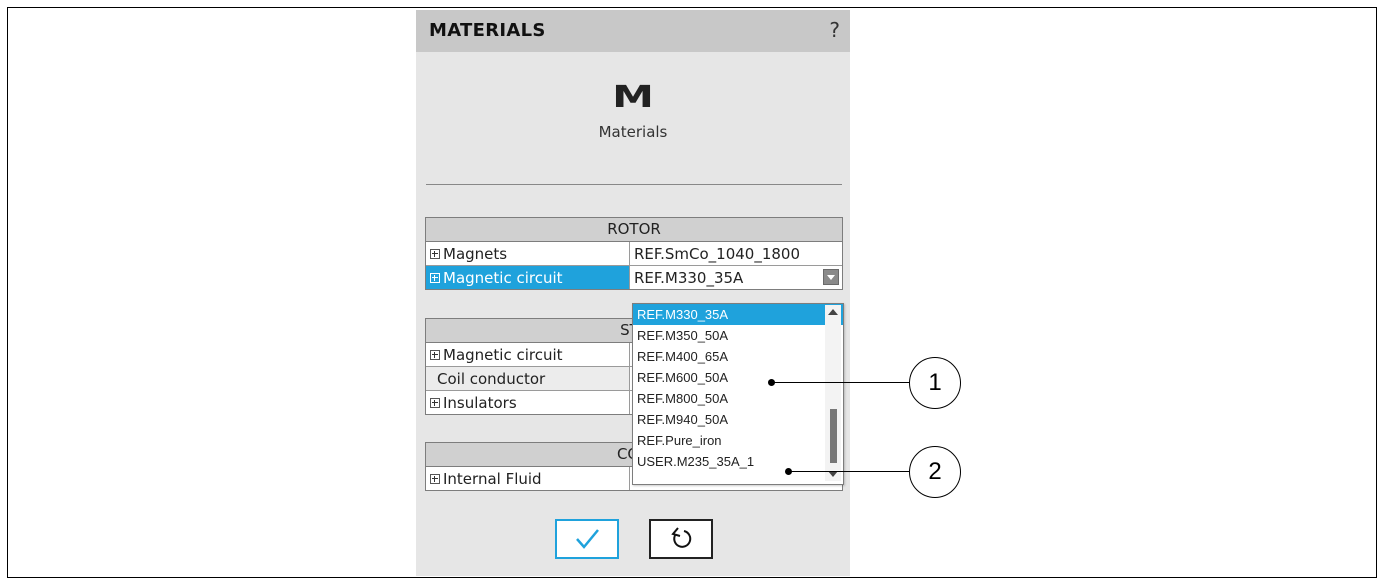 This screenshot has width=1385, height=588. Describe the element at coordinates (833, 312) in the screenshot. I see `scroll-up-icon` at that location.